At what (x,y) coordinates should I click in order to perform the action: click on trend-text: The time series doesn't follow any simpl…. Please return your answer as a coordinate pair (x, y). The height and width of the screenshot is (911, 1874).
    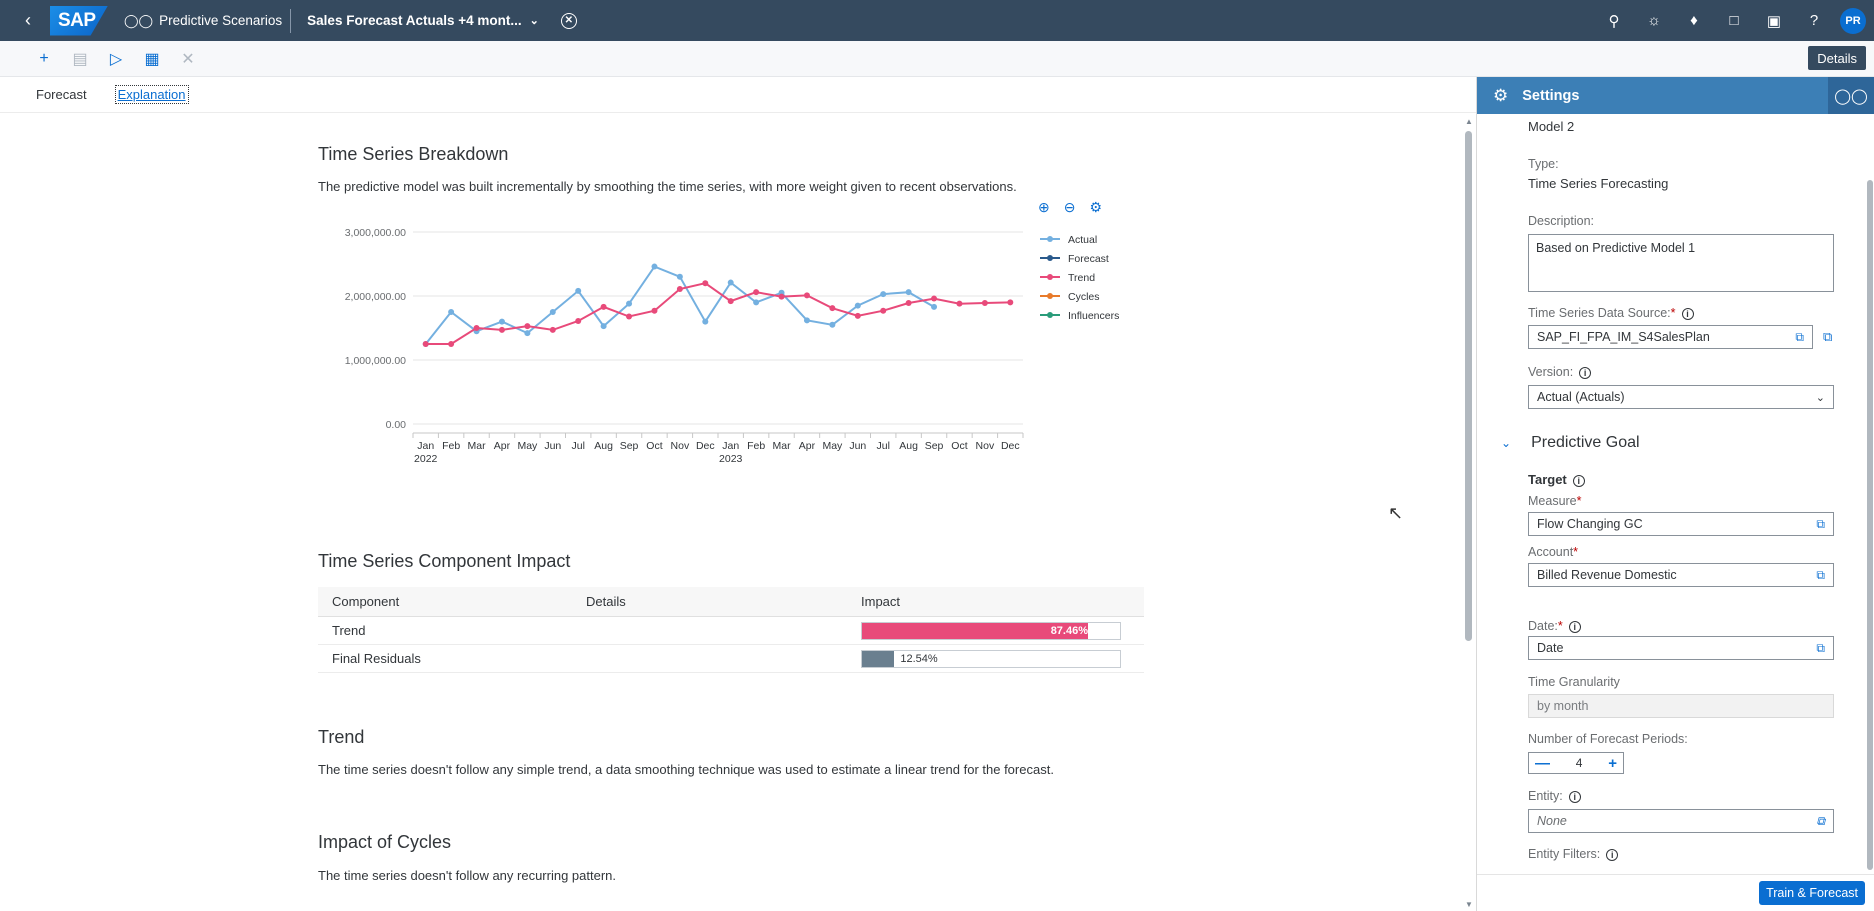
    Looking at the image, I should click on (686, 769).